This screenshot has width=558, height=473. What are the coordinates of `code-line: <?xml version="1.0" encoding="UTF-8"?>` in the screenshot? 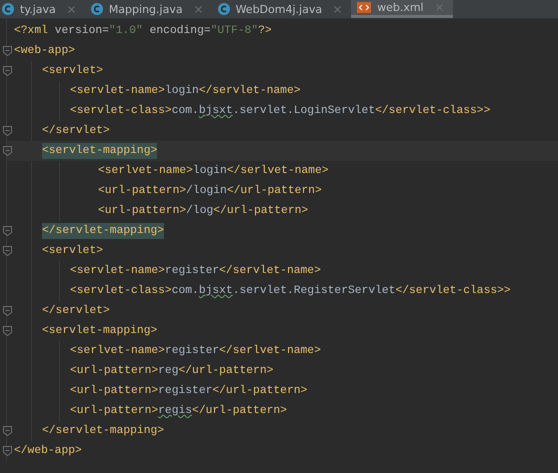 It's located at (143, 31).